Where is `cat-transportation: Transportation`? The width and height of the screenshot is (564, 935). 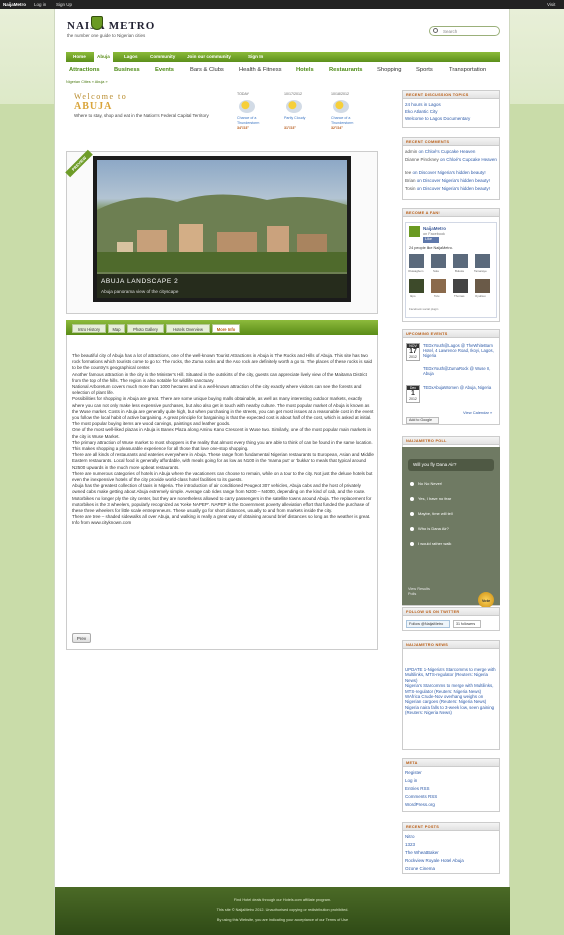 cat-transportation: Transportation is located at coordinates (467, 70).